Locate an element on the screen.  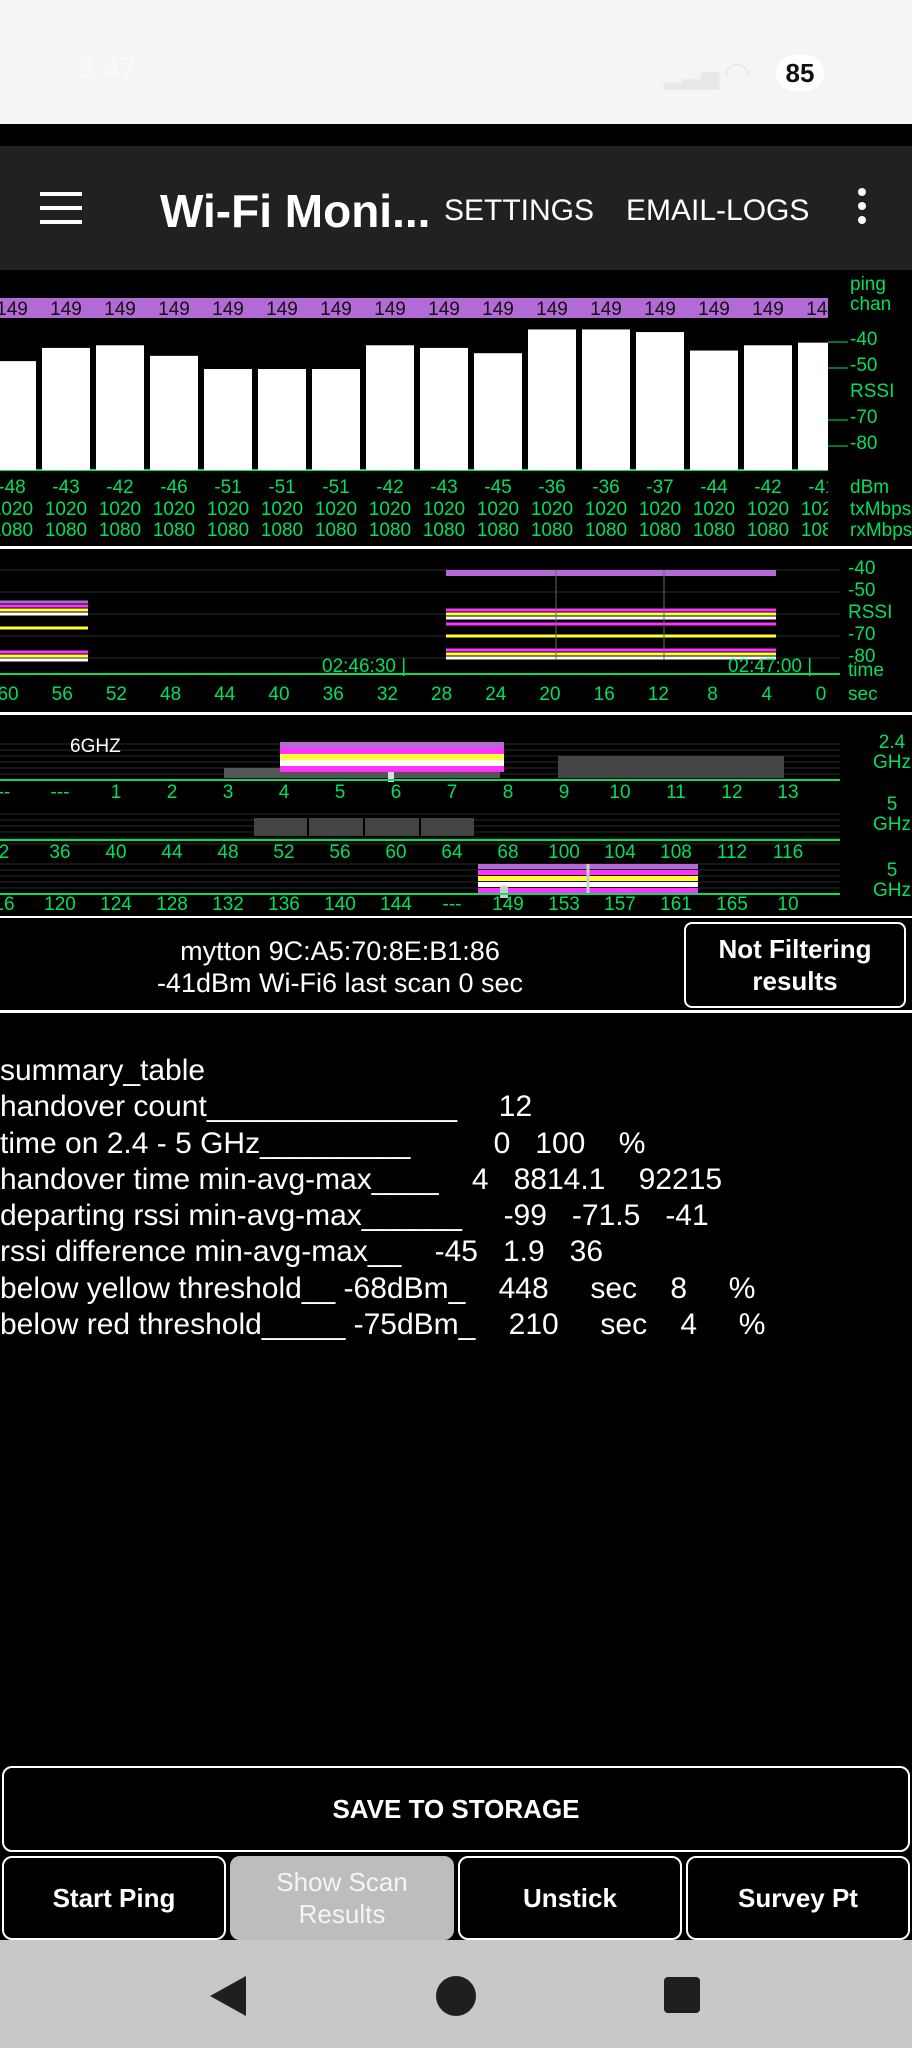
rssi-label: -43 is located at coordinates (443, 487).